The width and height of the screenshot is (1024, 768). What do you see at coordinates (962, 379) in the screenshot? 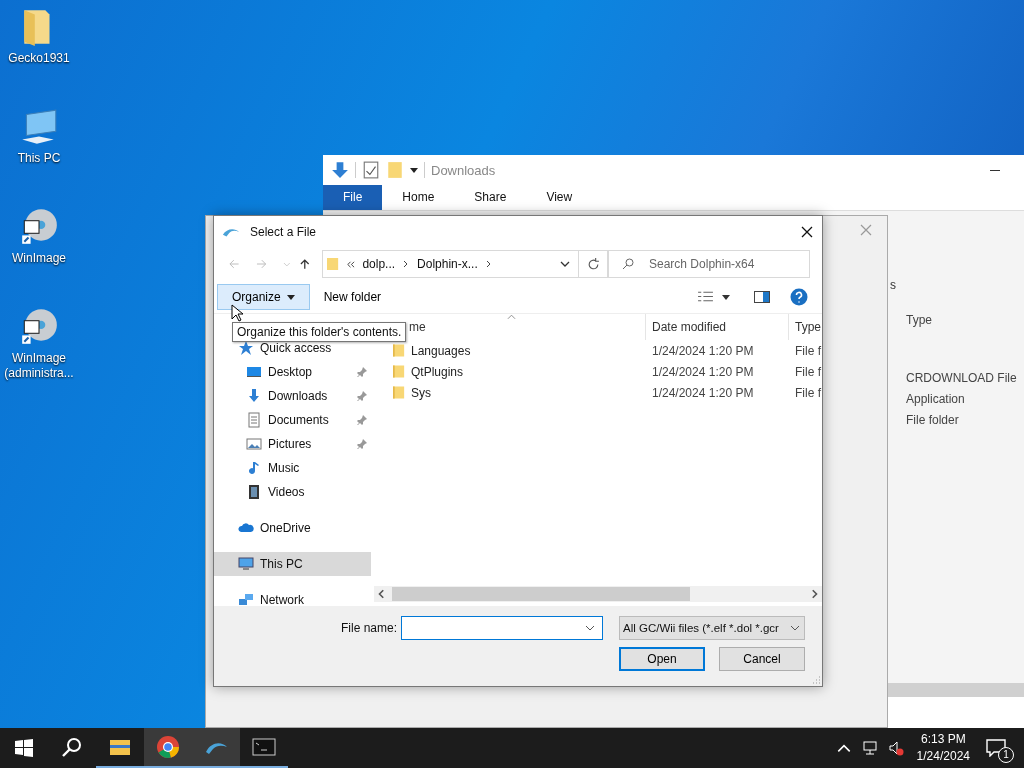
I see `table-cell-text: CRDOWNLOAD File` at bounding box center [962, 379].